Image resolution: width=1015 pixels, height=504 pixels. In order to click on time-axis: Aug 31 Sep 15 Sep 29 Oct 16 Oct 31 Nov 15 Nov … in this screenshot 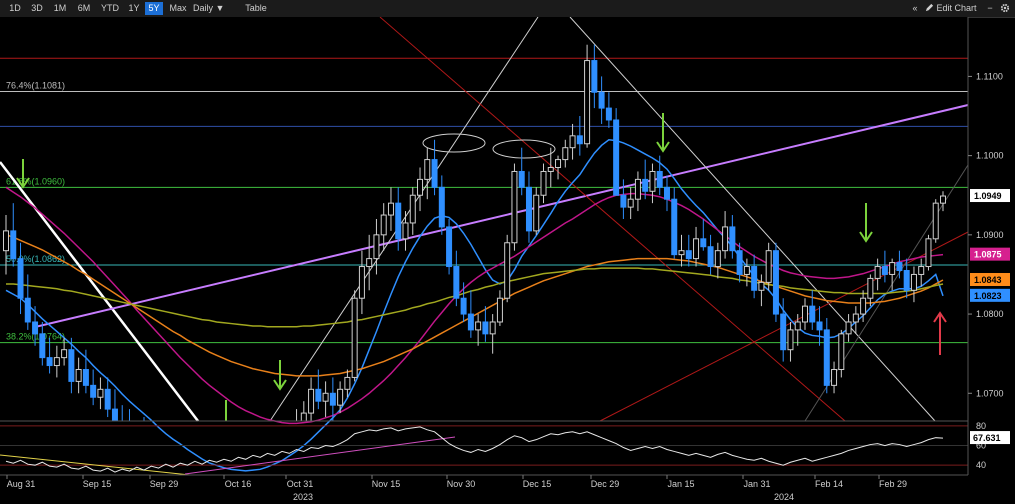, I will do `click(484, 488)`.